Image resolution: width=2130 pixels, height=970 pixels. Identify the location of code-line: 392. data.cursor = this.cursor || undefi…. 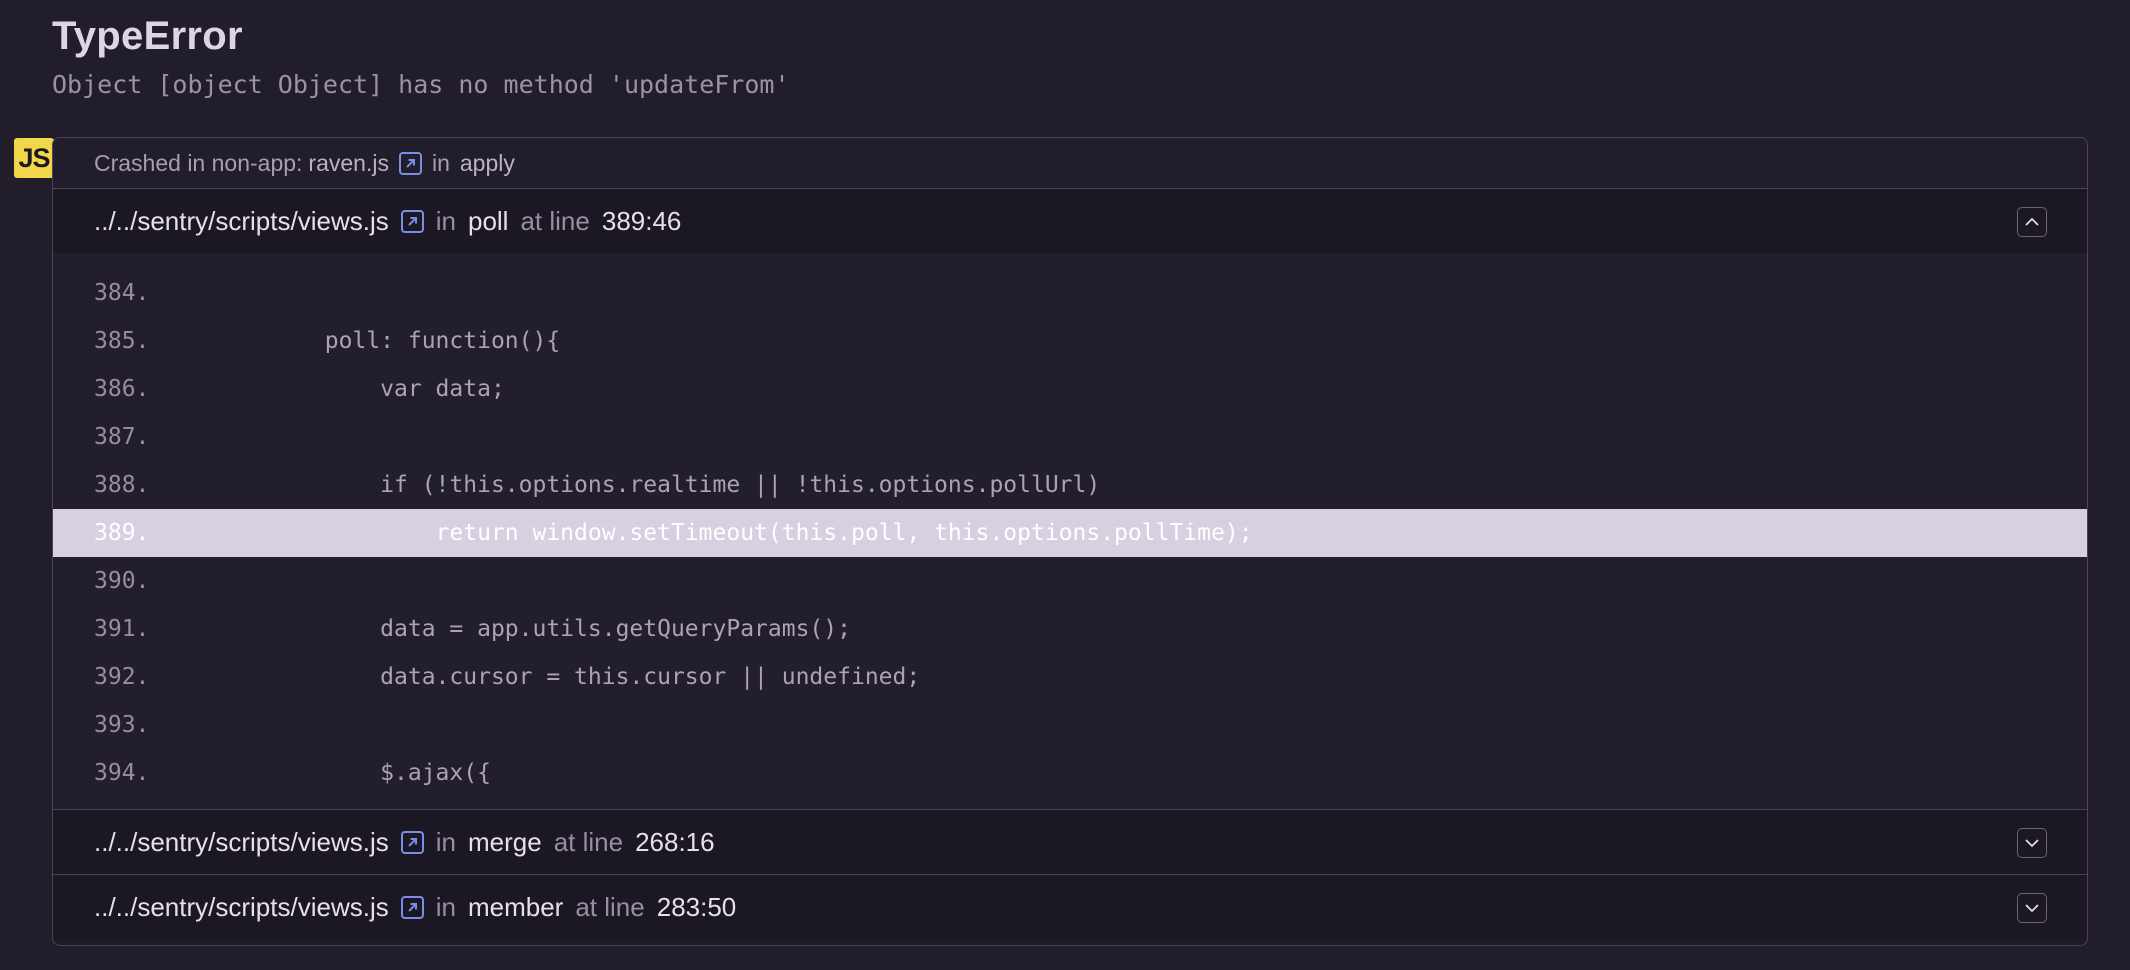
(507, 677).